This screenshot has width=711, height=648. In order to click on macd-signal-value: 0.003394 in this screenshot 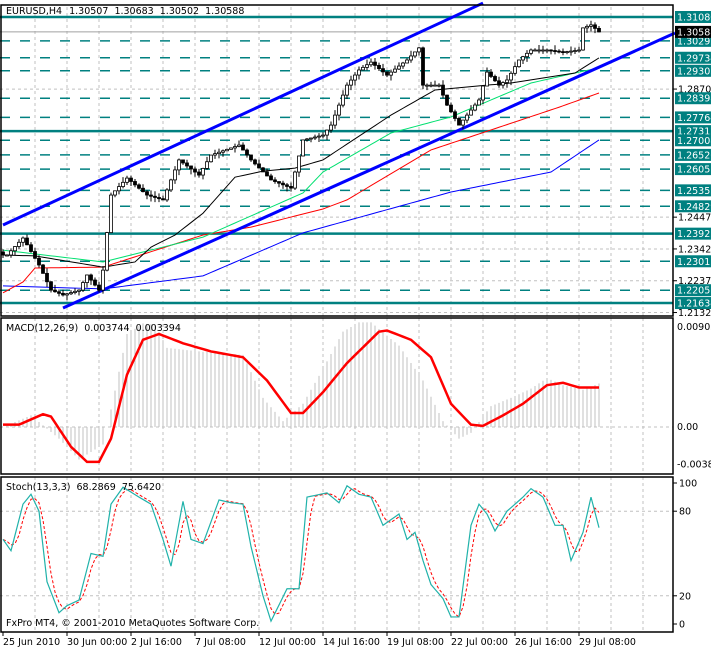, I will do `click(158, 328)`.